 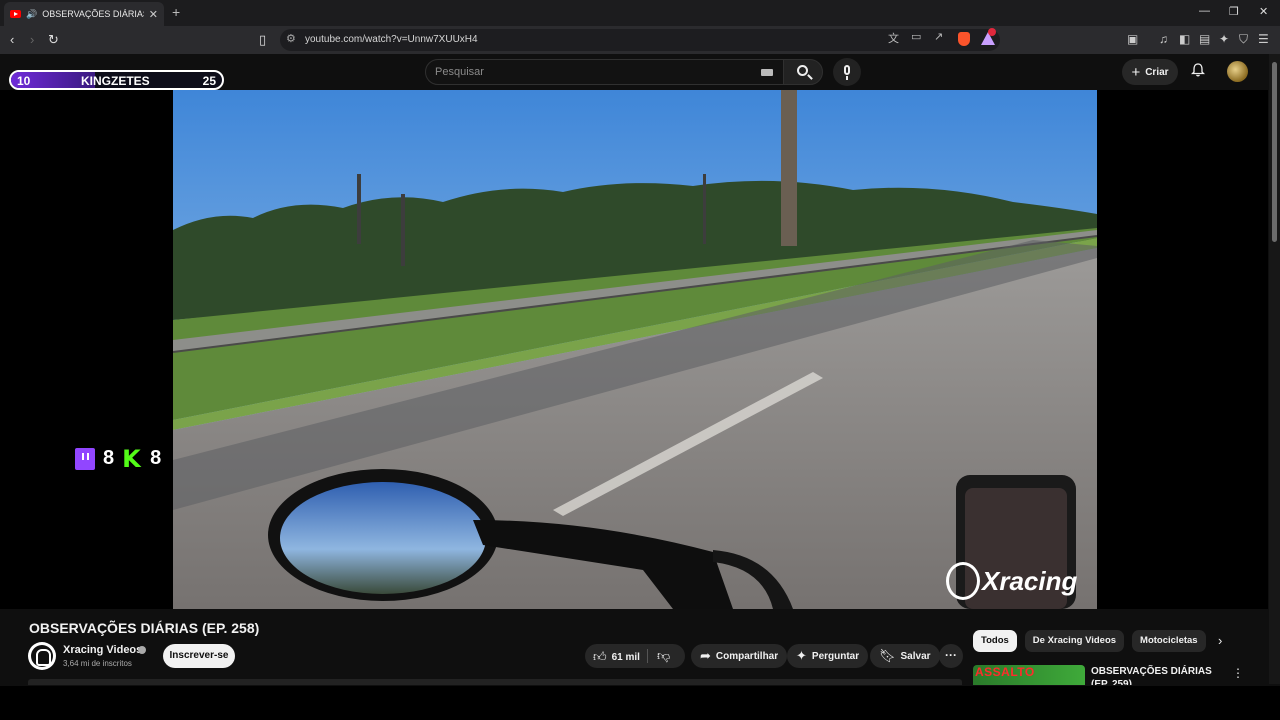 What do you see at coordinates (938, 36) in the screenshot?
I see `share-icon: ↗` at bounding box center [938, 36].